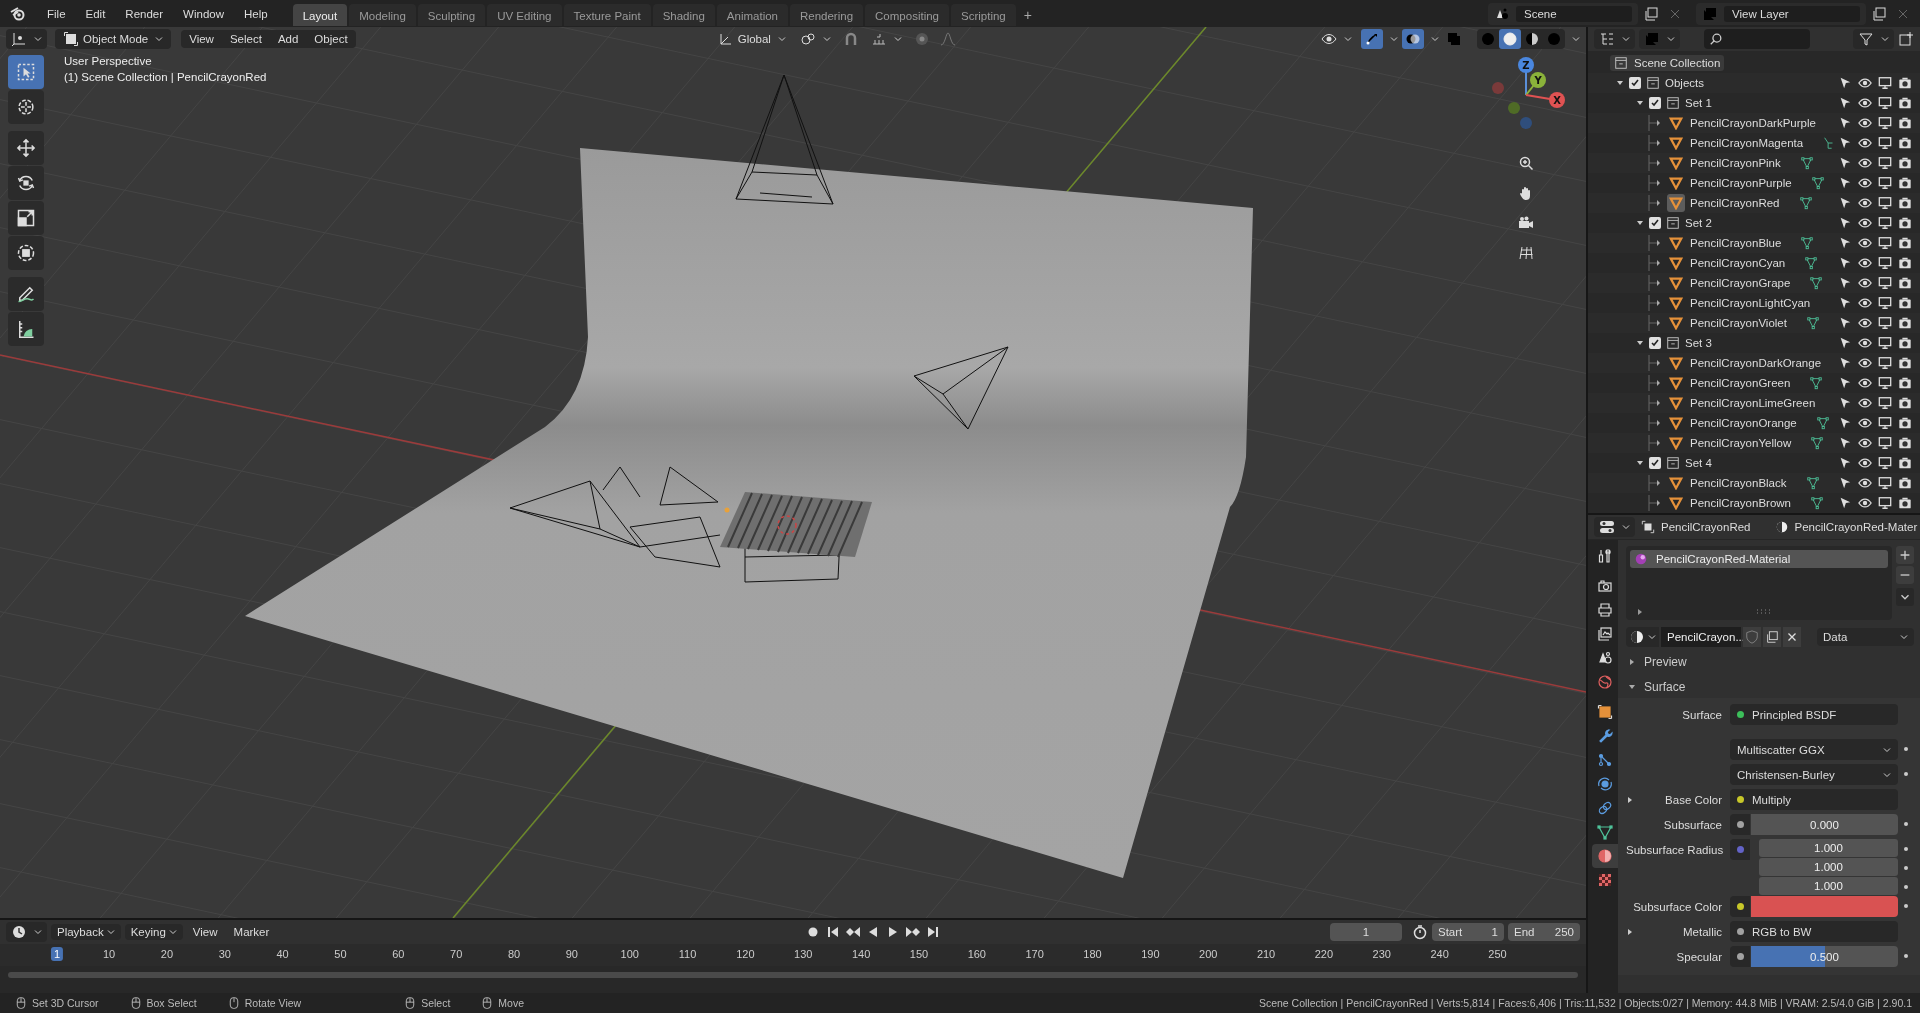 Image resolution: width=1920 pixels, height=1013 pixels. What do you see at coordinates (683, 15) in the screenshot?
I see `workspace-tab: Shading` at bounding box center [683, 15].